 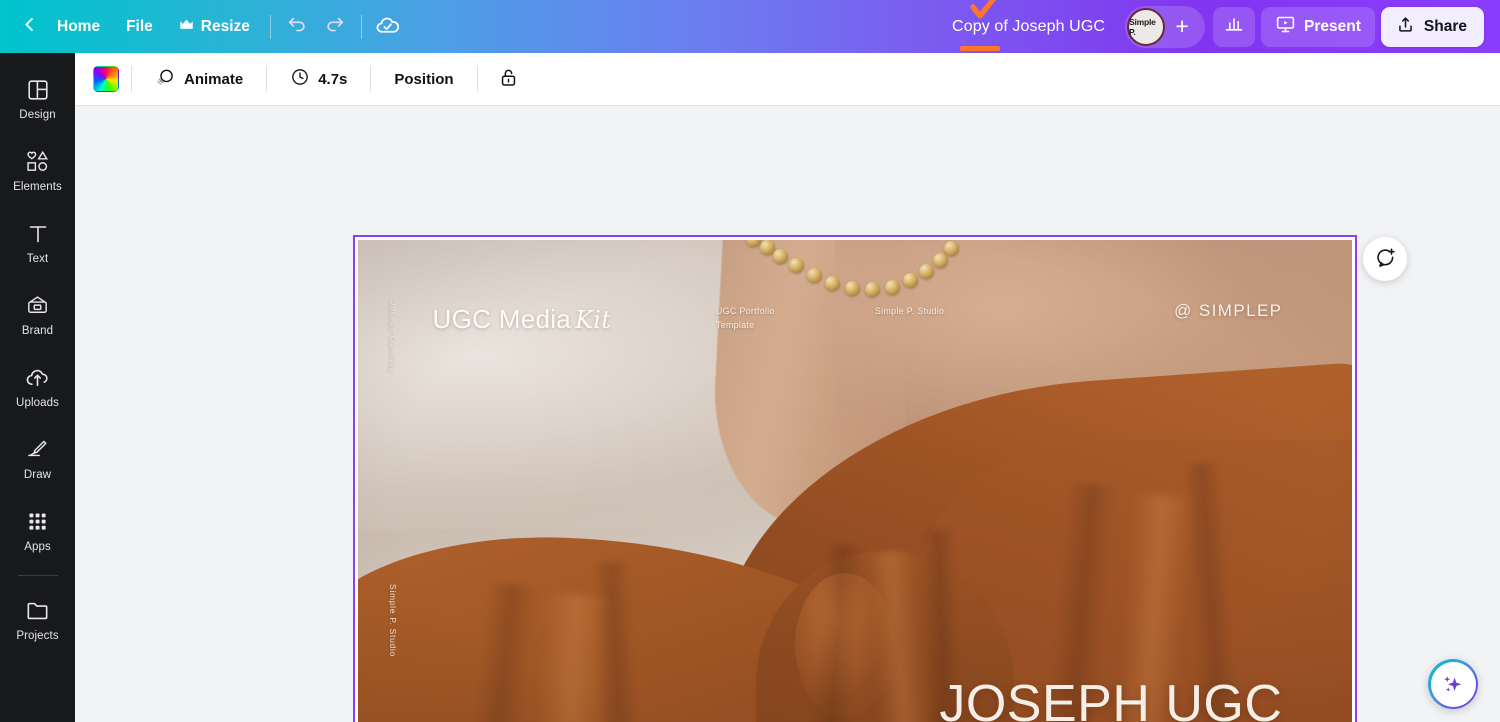 I want to click on home-button-label: Home, so click(x=79, y=26).